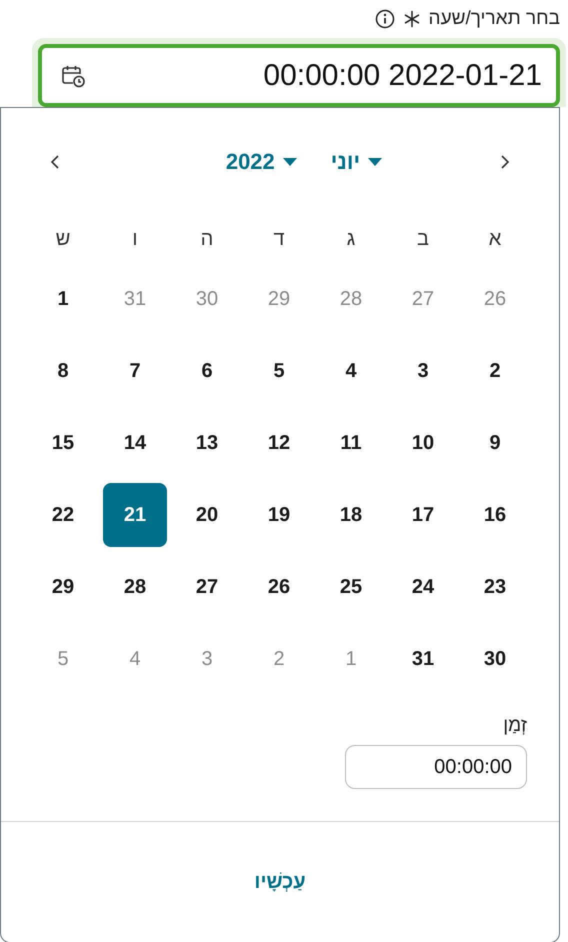 The height and width of the screenshot is (942, 568). What do you see at coordinates (495, 371) in the screenshot?
I see `day-cell: 2` at bounding box center [495, 371].